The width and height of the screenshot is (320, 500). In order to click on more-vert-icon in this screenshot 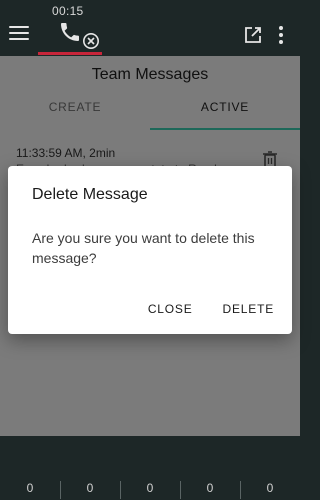, I will do `click(281, 35)`.